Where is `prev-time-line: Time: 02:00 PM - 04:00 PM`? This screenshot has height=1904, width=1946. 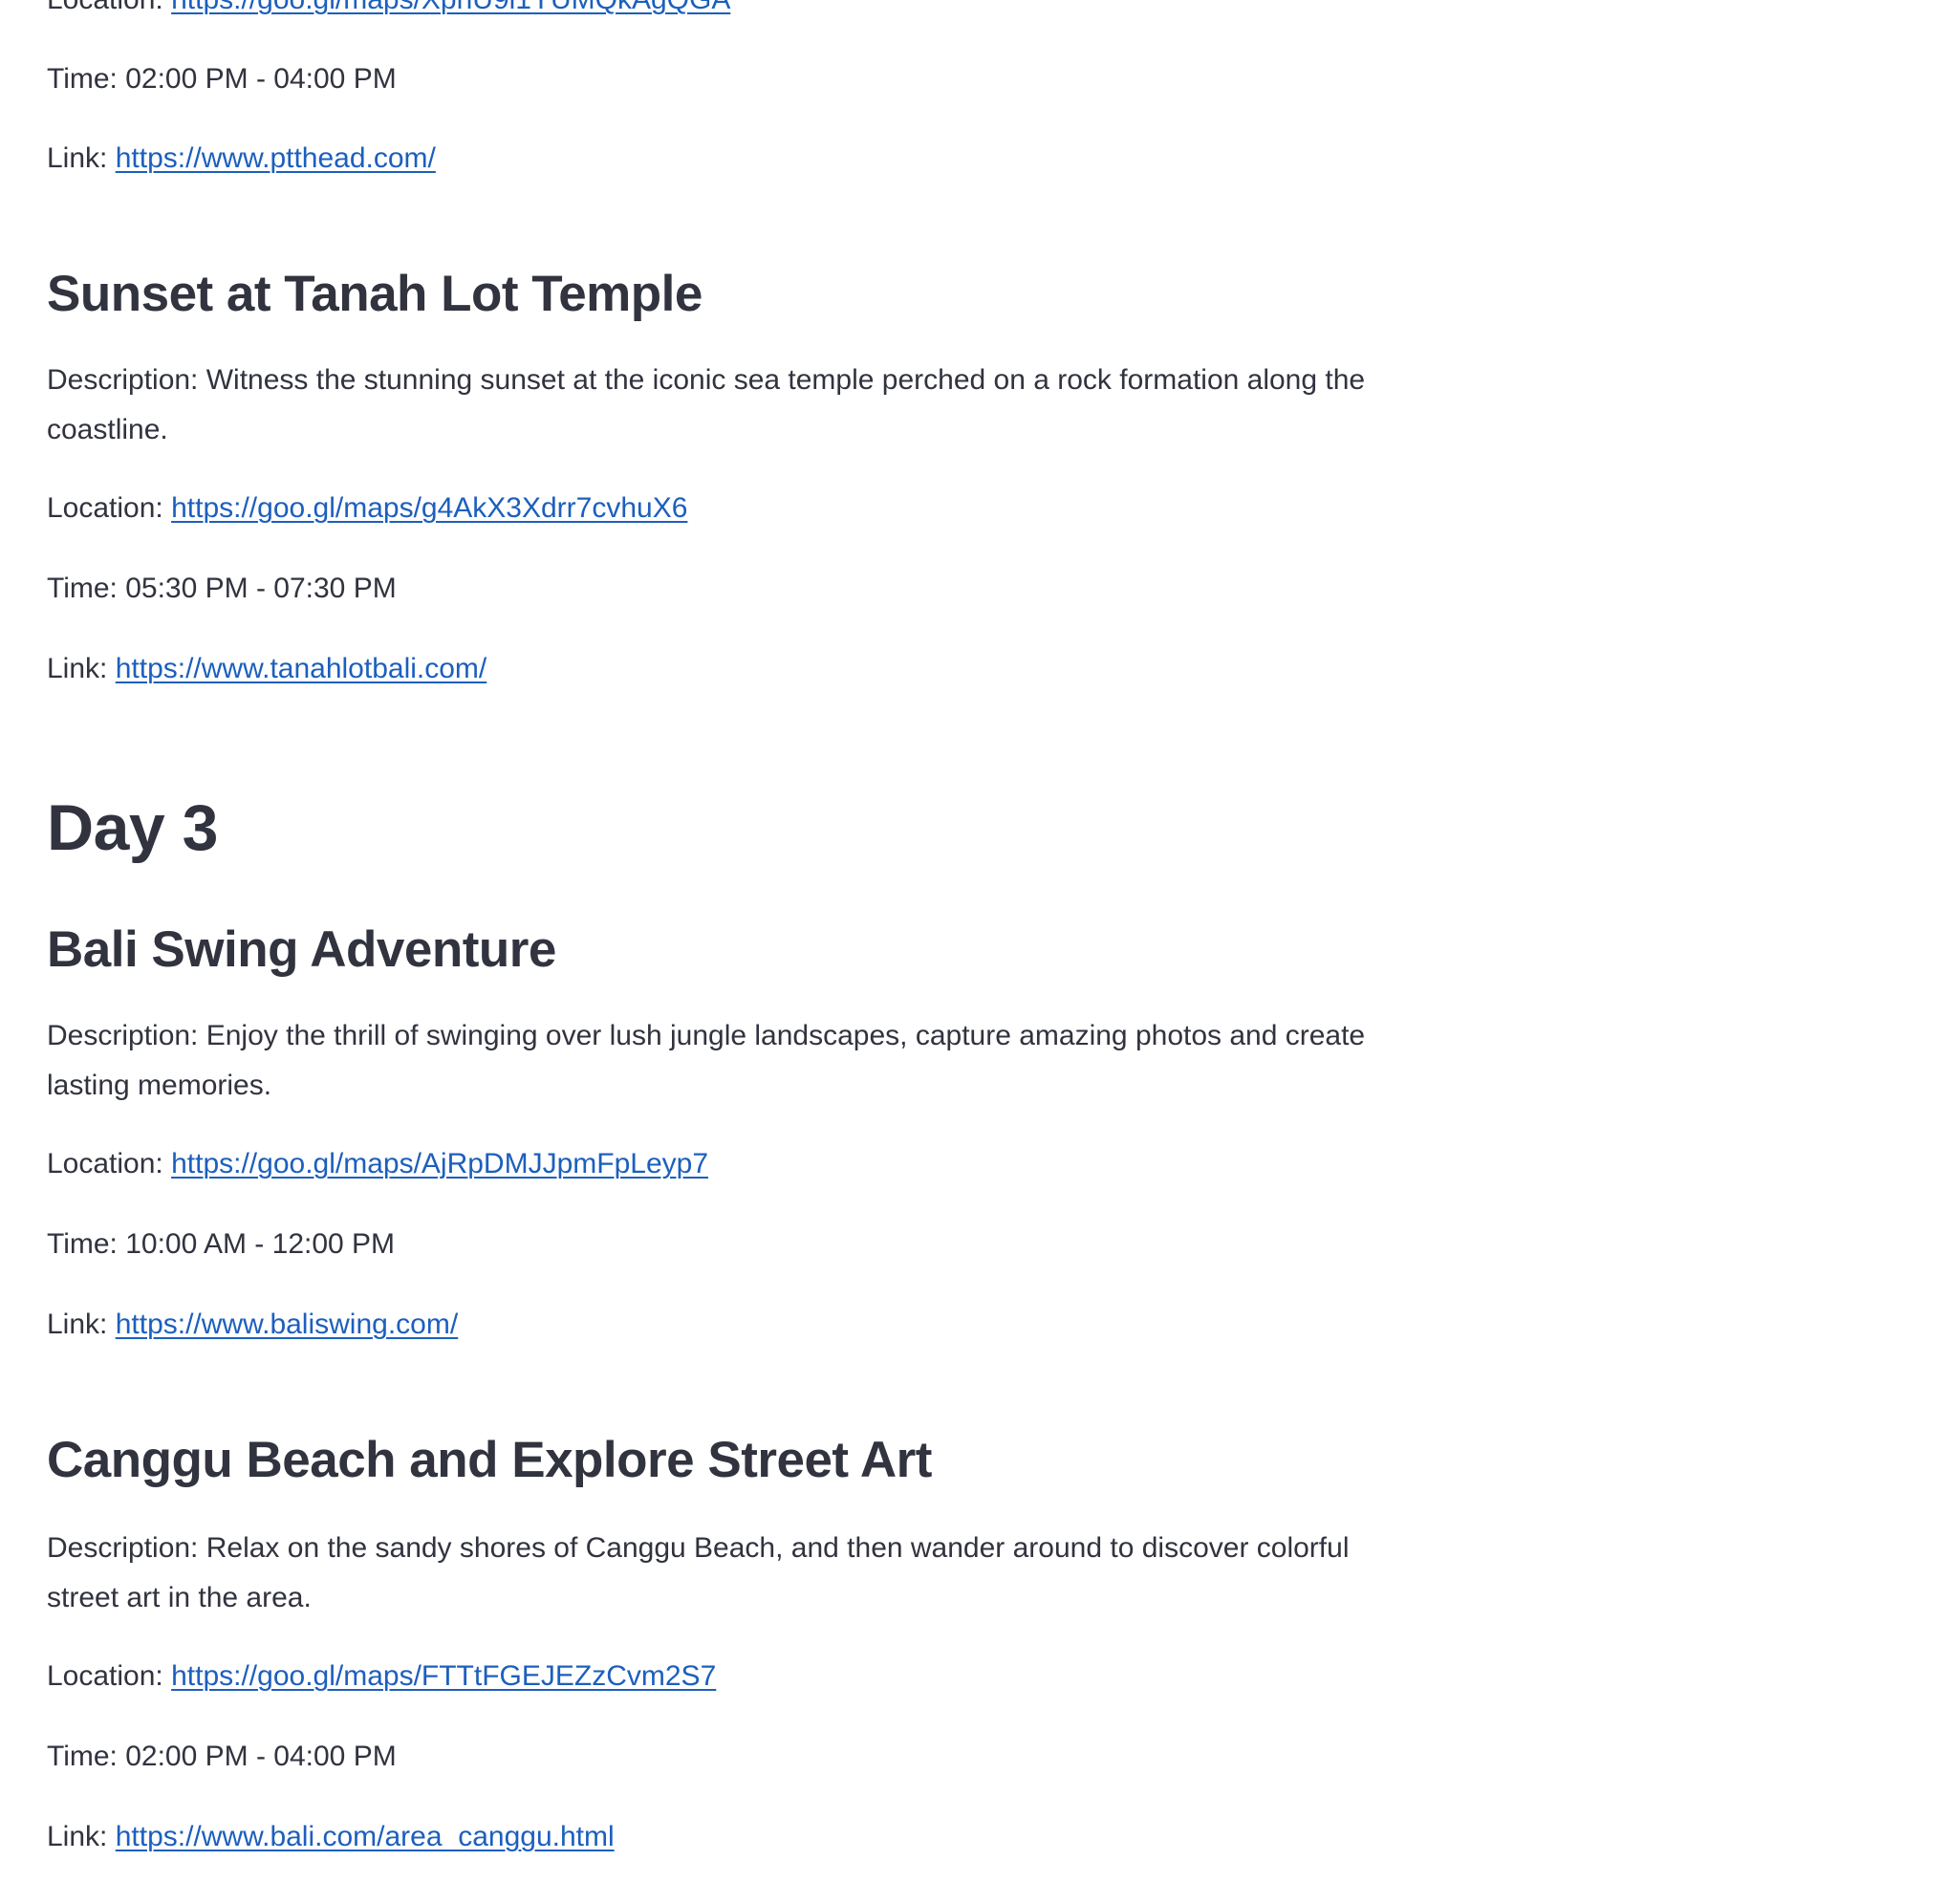 prev-time-line: Time: 02:00 PM - 04:00 PM is located at coordinates (222, 79).